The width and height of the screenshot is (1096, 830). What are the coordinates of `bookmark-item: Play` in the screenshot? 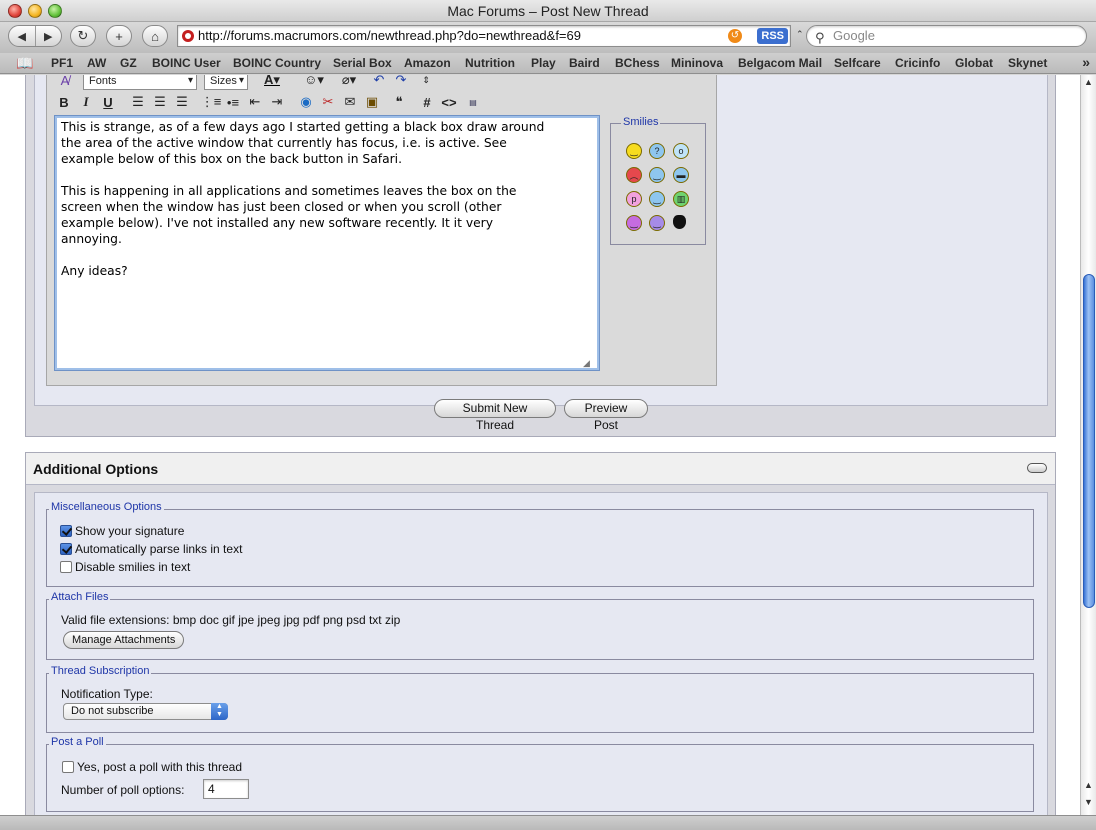 It's located at (543, 63).